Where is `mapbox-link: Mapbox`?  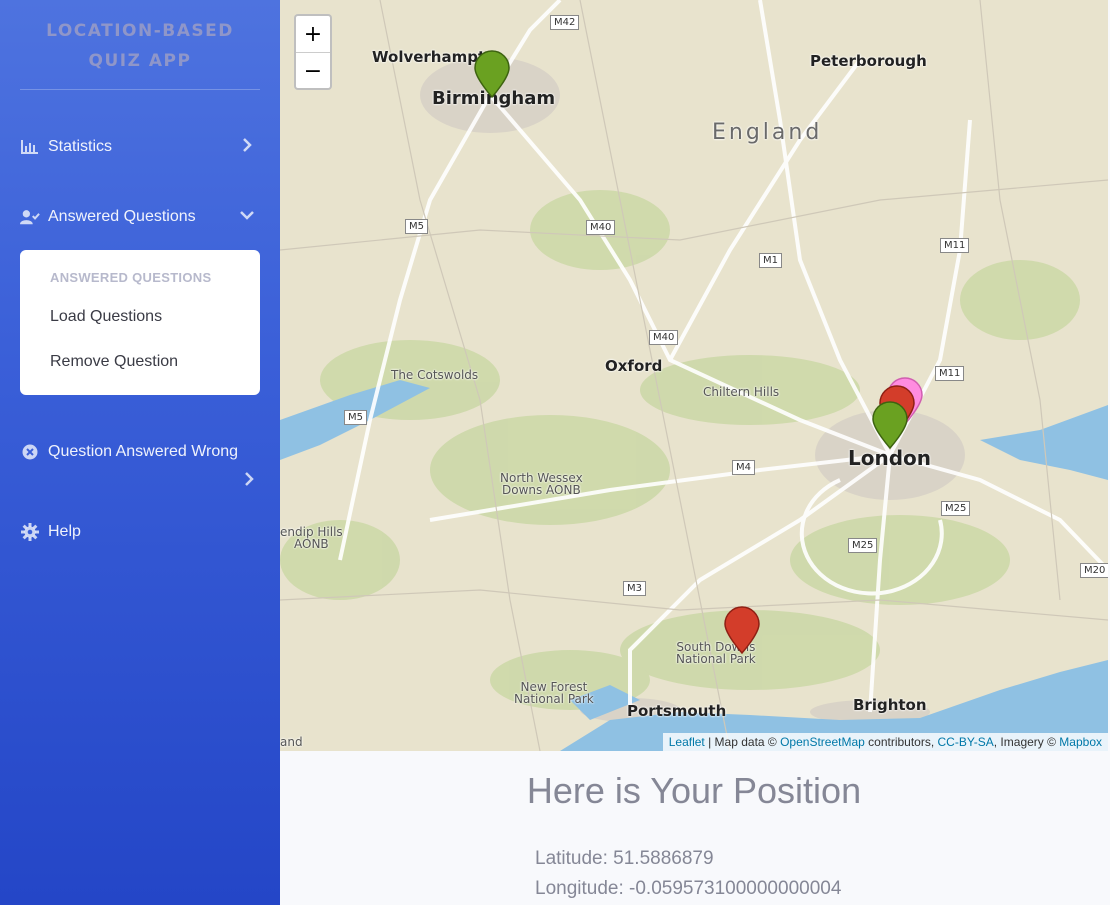 mapbox-link: Mapbox is located at coordinates (1080, 742).